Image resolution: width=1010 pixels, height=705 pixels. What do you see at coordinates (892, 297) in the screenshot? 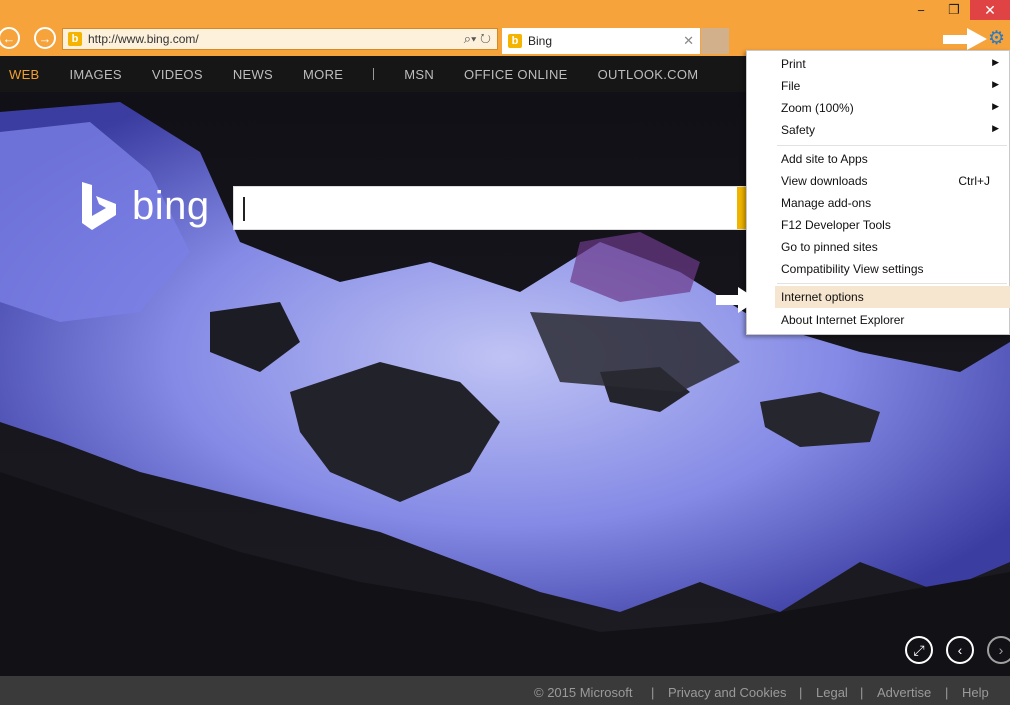
I see `menu-item-internet-options: Internet options` at bounding box center [892, 297].